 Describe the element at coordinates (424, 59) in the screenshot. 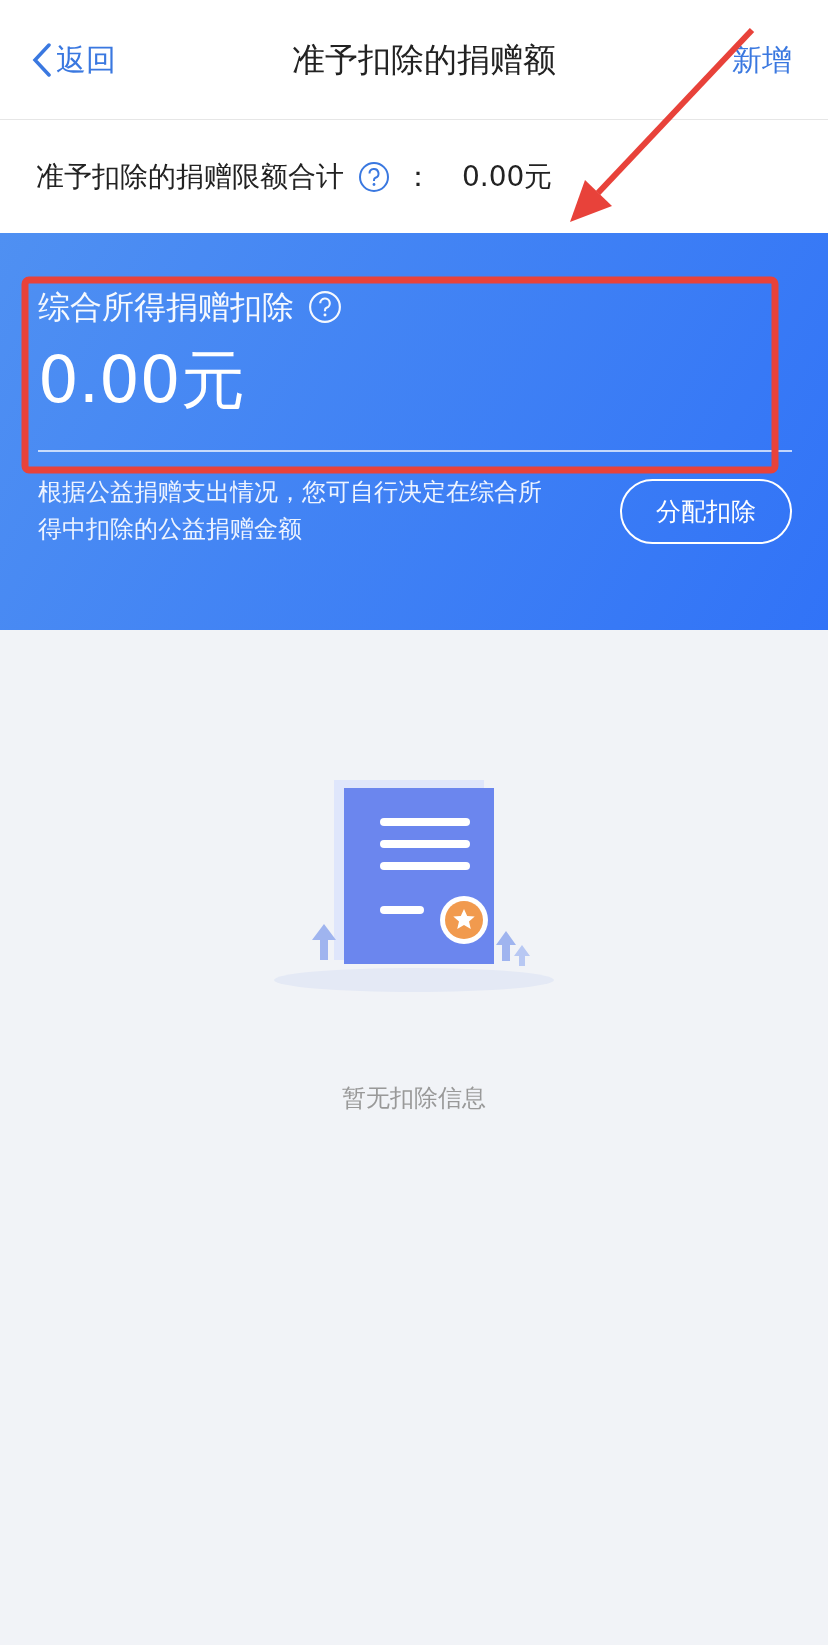

I see `page-title: 准予扣除的捐赠额` at that location.